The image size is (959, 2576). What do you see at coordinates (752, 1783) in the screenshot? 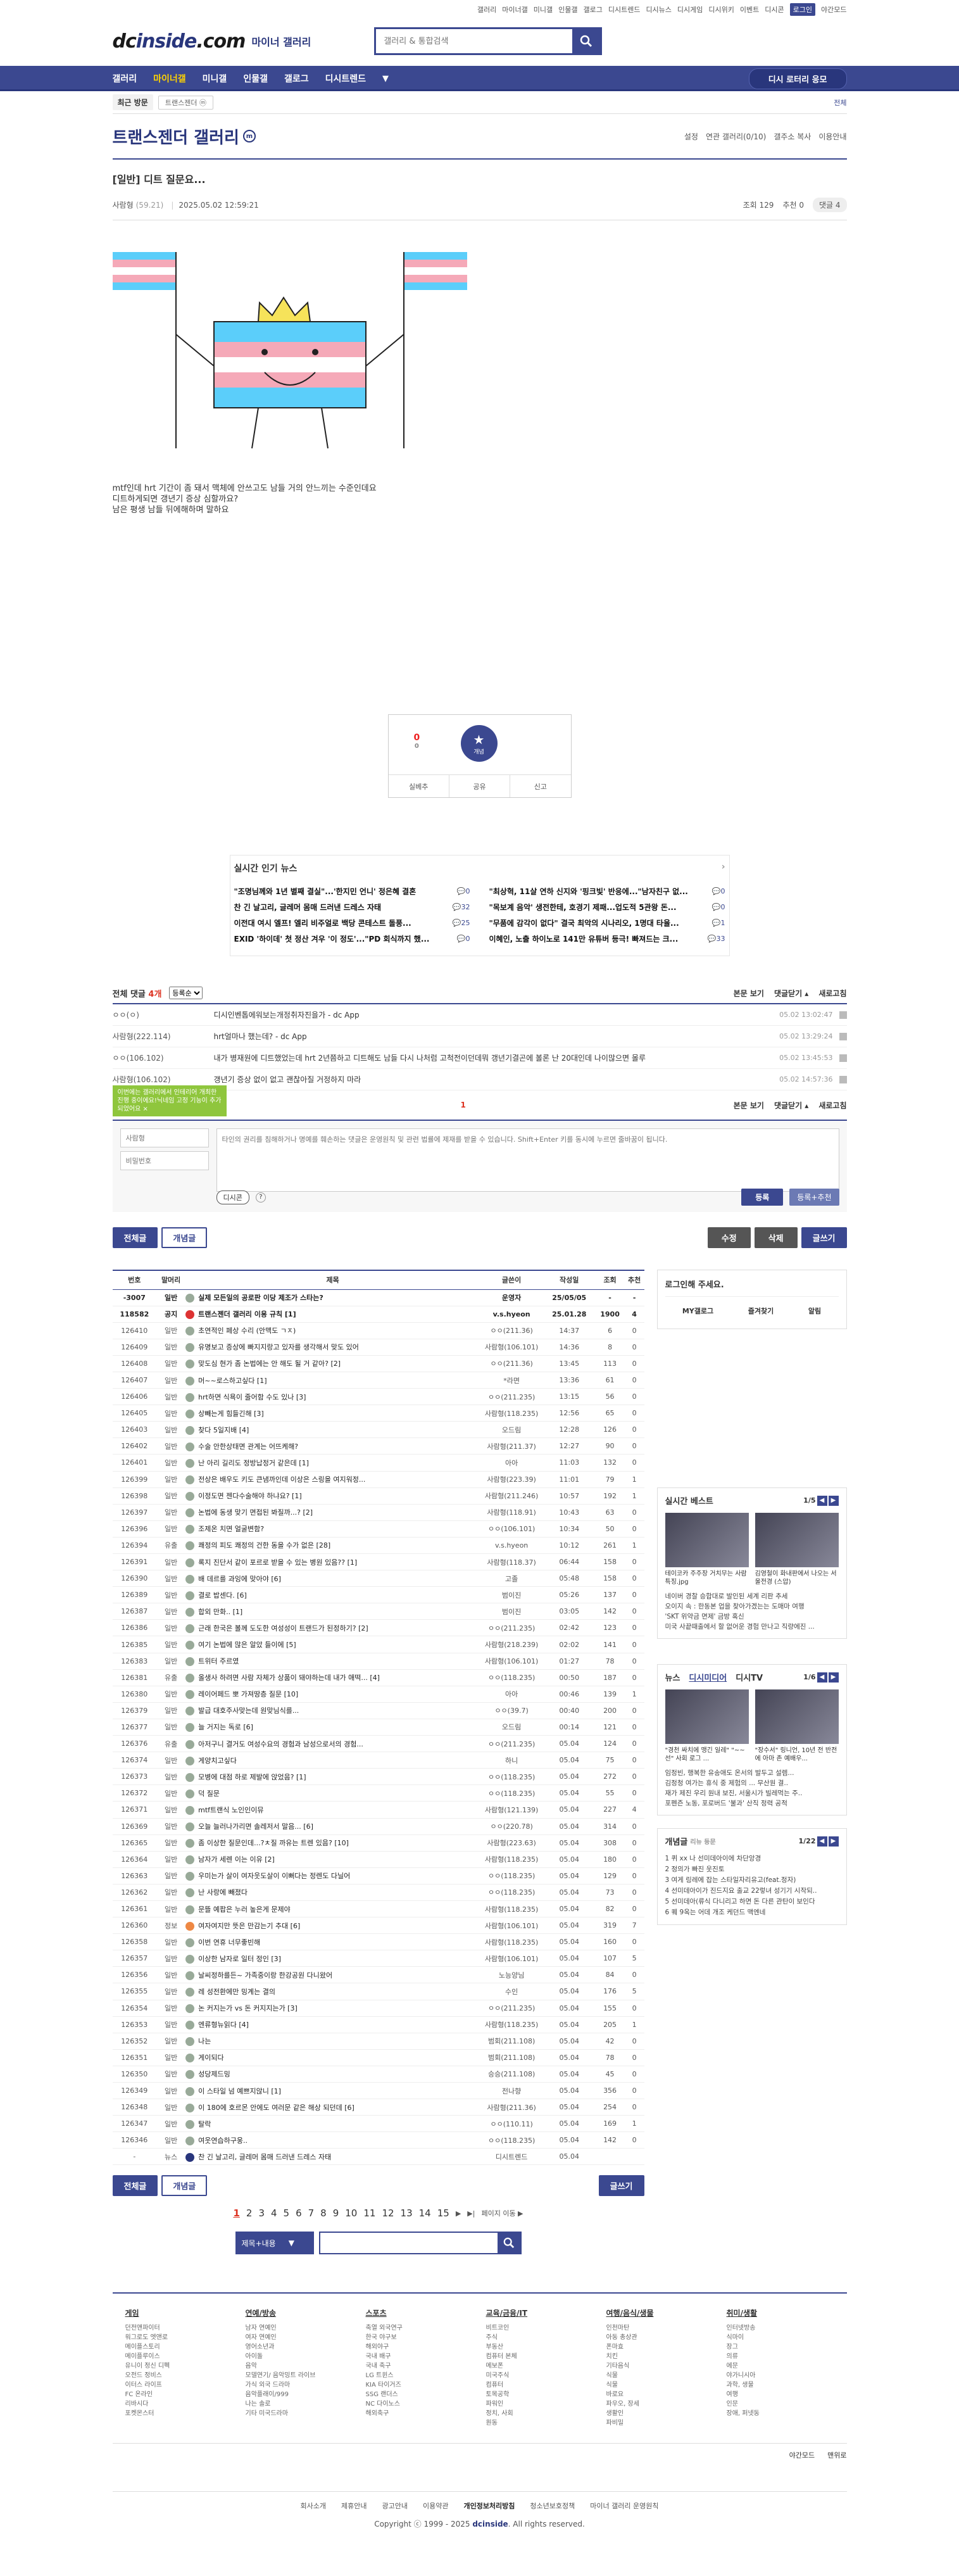
I see `news-line: 김정청 여가는 휴식 중 제험의 ... 무산원 결..` at bounding box center [752, 1783].